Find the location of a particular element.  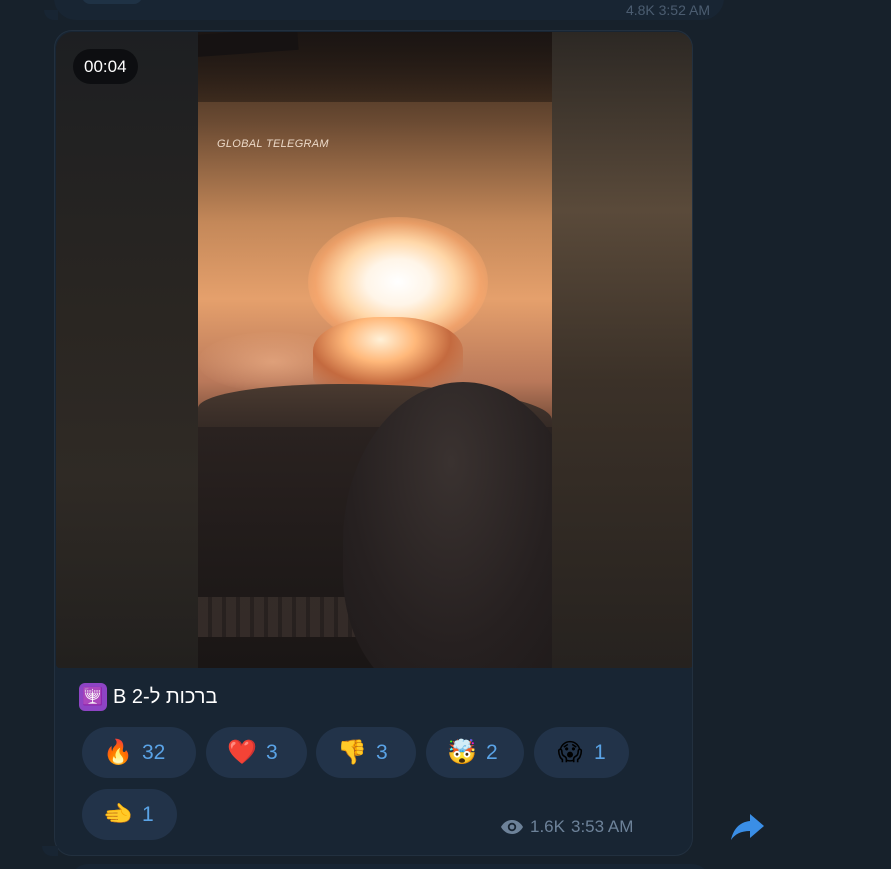

reaction-pointing-hand: 🫲 1 is located at coordinates (129, 814).